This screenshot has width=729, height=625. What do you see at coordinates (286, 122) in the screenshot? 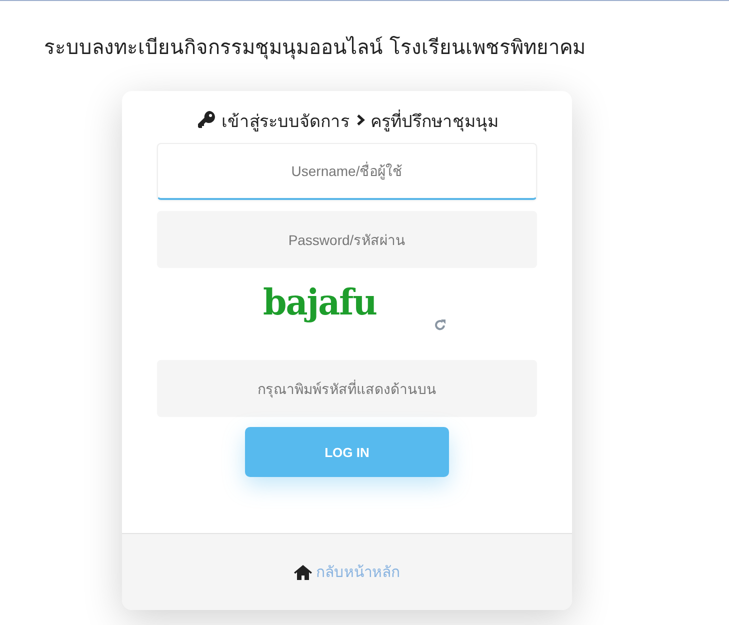
I see `breadcrumb-item: เข้าสู่ระบบจัดการ` at bounding box center [286, 122].